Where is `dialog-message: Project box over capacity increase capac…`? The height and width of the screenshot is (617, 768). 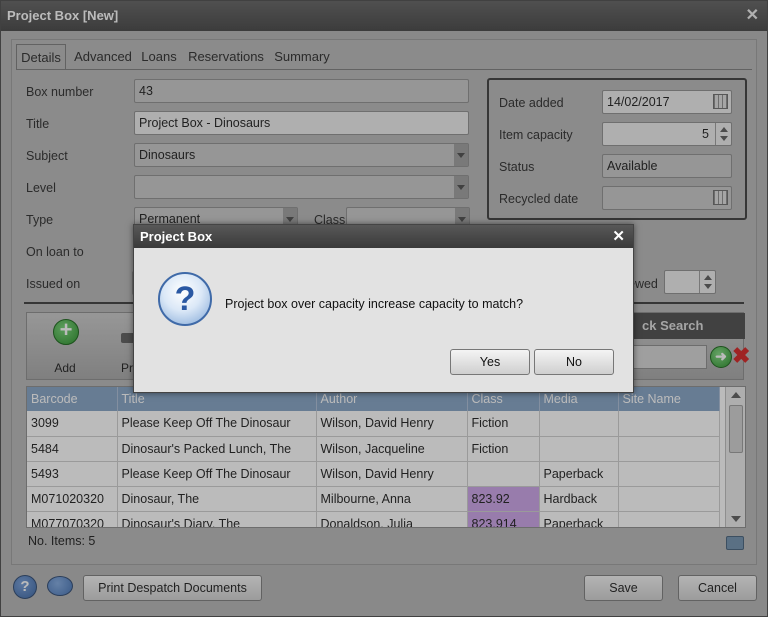 dialog-message: Project box over capacity increase capac… is located at coordinates (374, 304).